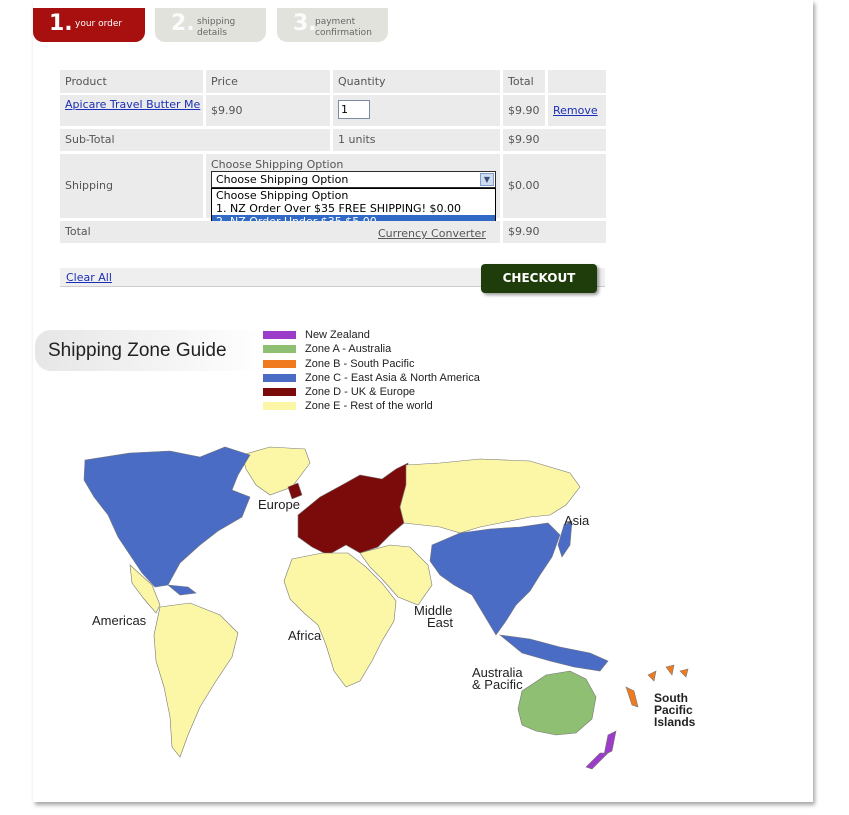  Describe the element at coordinates (577, 81) in the screenshot. I see `header-actions` at that location.